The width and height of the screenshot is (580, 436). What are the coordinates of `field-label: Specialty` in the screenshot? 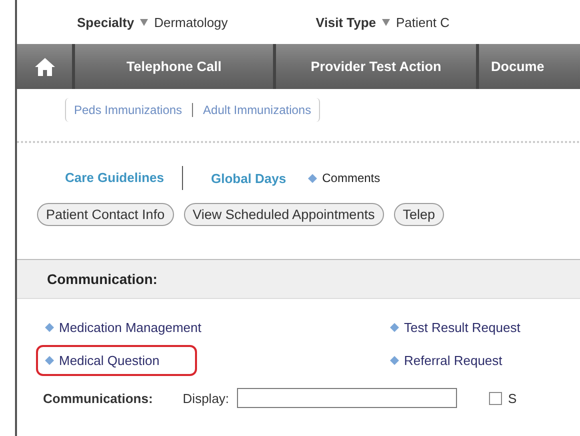 It's located at (105, 22).